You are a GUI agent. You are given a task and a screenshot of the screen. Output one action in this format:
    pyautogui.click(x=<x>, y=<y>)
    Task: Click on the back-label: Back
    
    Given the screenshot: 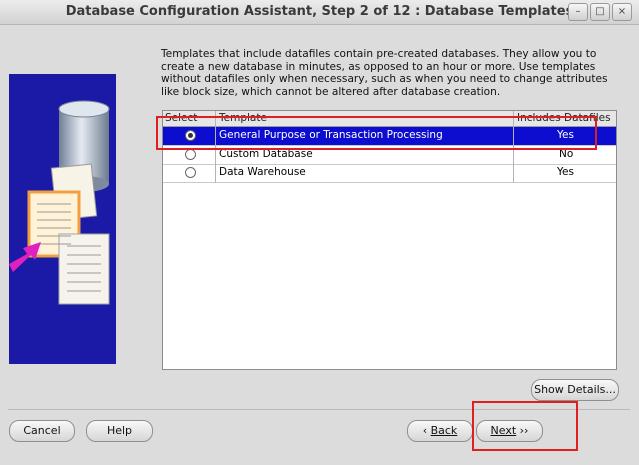 What is the action you would take?
    pyautogui.click(x=444, y=430)
    